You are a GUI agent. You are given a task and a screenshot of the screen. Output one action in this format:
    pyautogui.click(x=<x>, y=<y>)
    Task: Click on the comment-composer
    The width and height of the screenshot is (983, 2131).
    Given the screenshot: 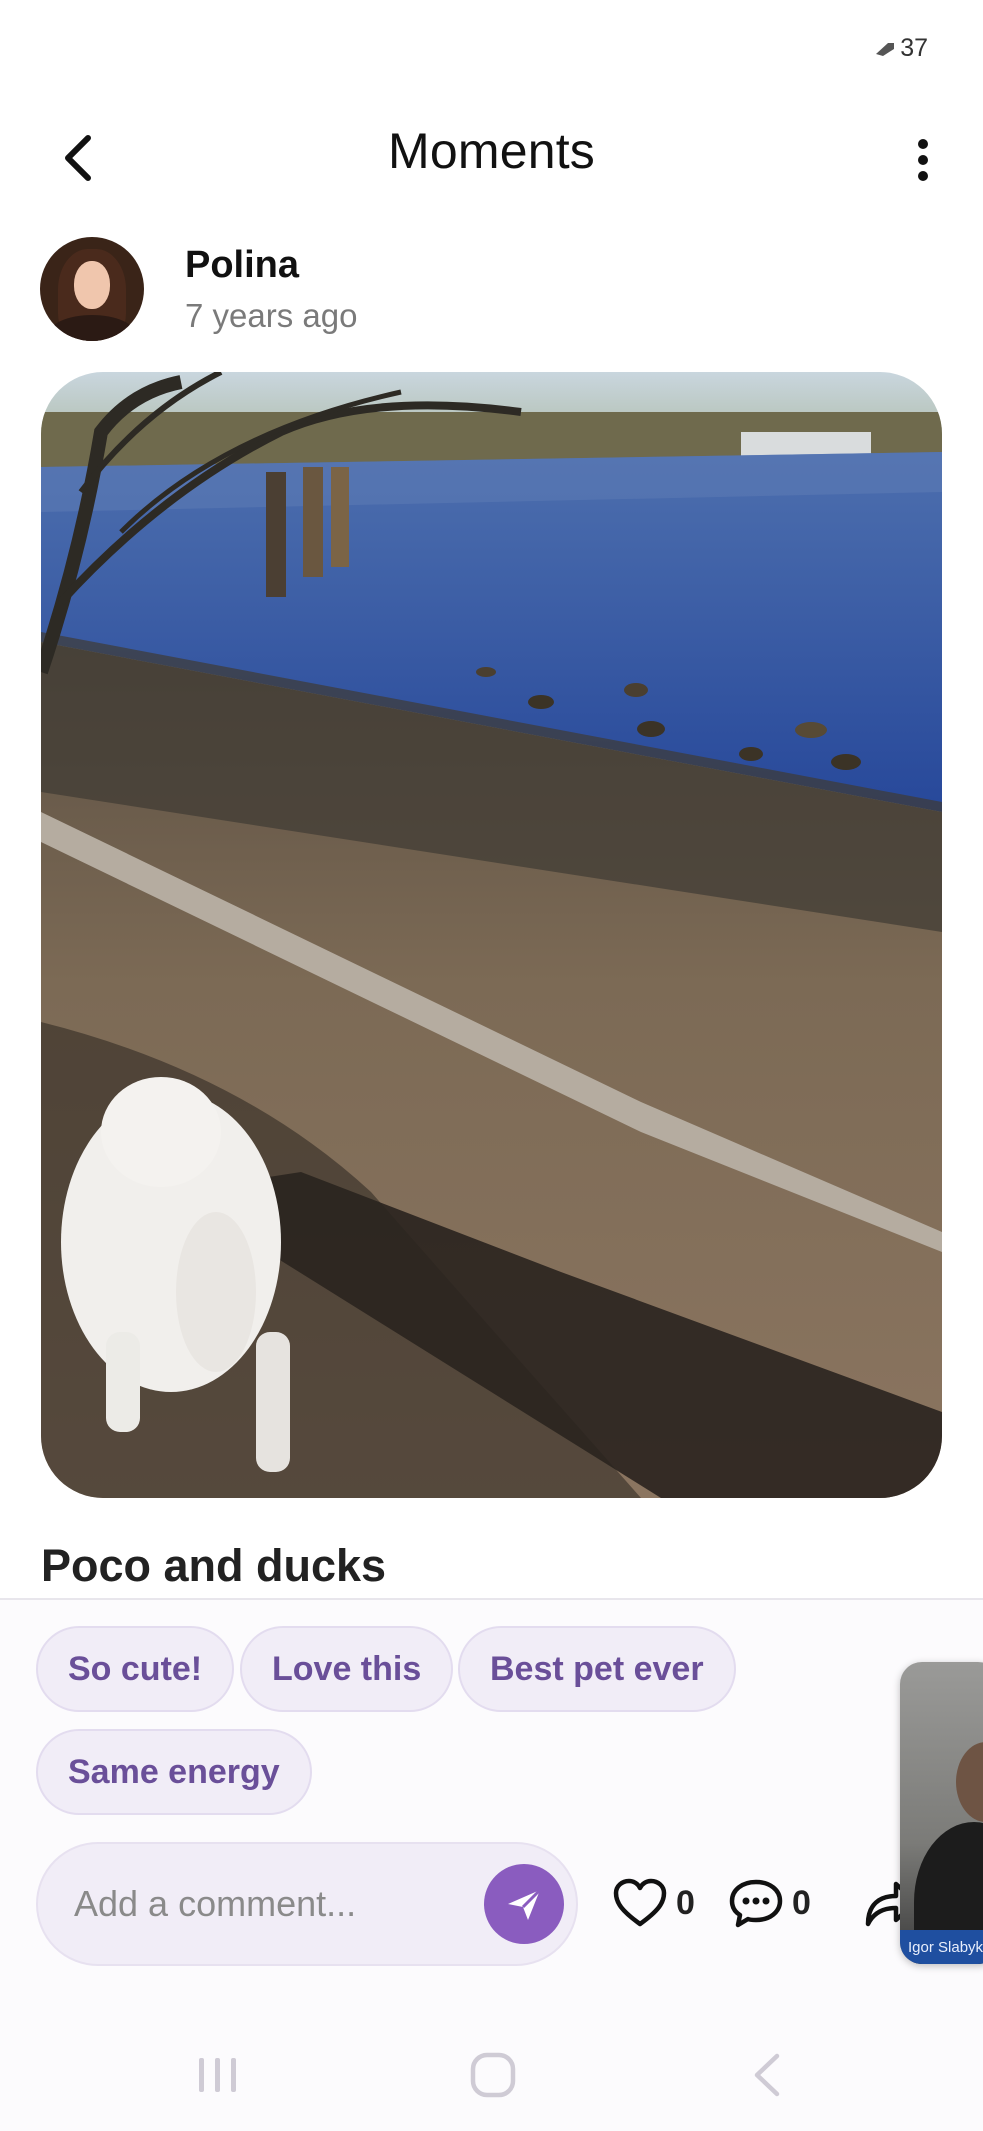 What is the action you would take?
    pyautogui.click(x=307, y=1904)
    